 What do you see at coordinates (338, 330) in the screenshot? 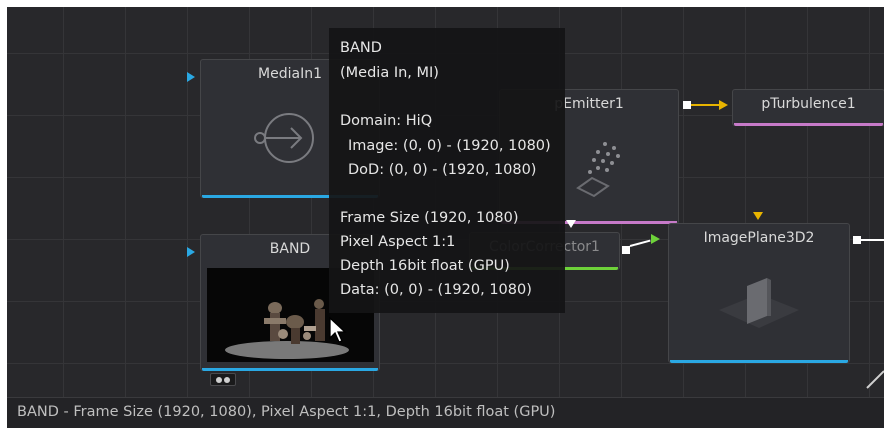
I see `mouse-pointer-icon` at bounding box center [338, 330].